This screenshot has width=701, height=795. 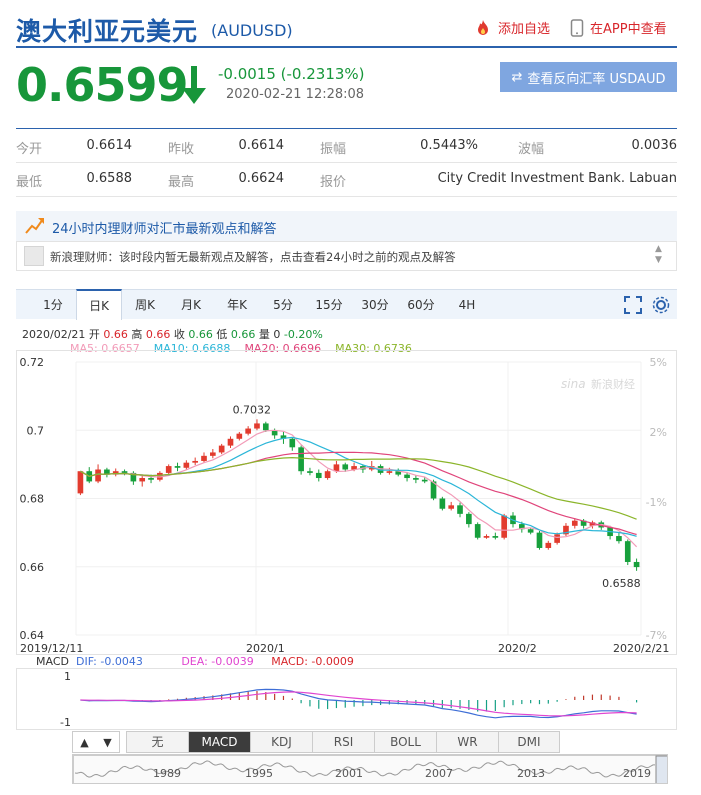 I want to click on scroll-up-icon: ▲, so click(x=84, y=742).